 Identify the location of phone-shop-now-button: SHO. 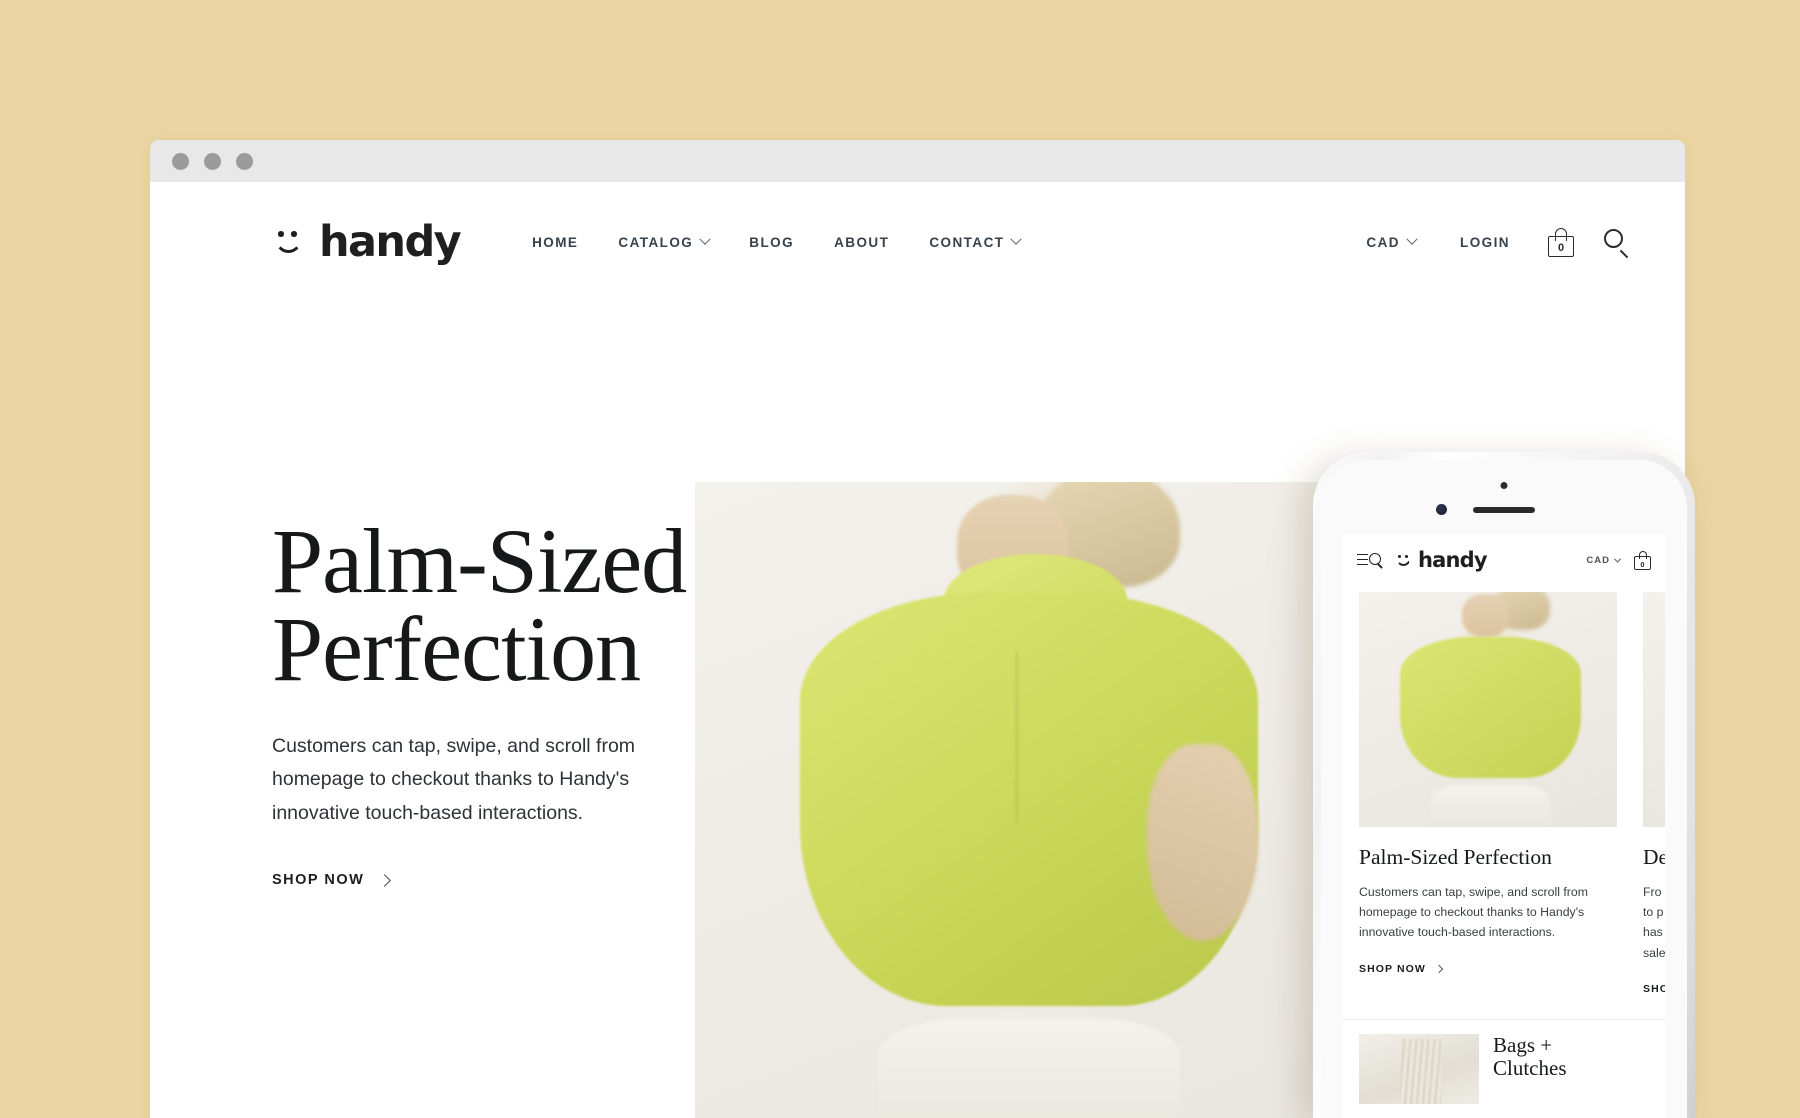
(1654, 989).